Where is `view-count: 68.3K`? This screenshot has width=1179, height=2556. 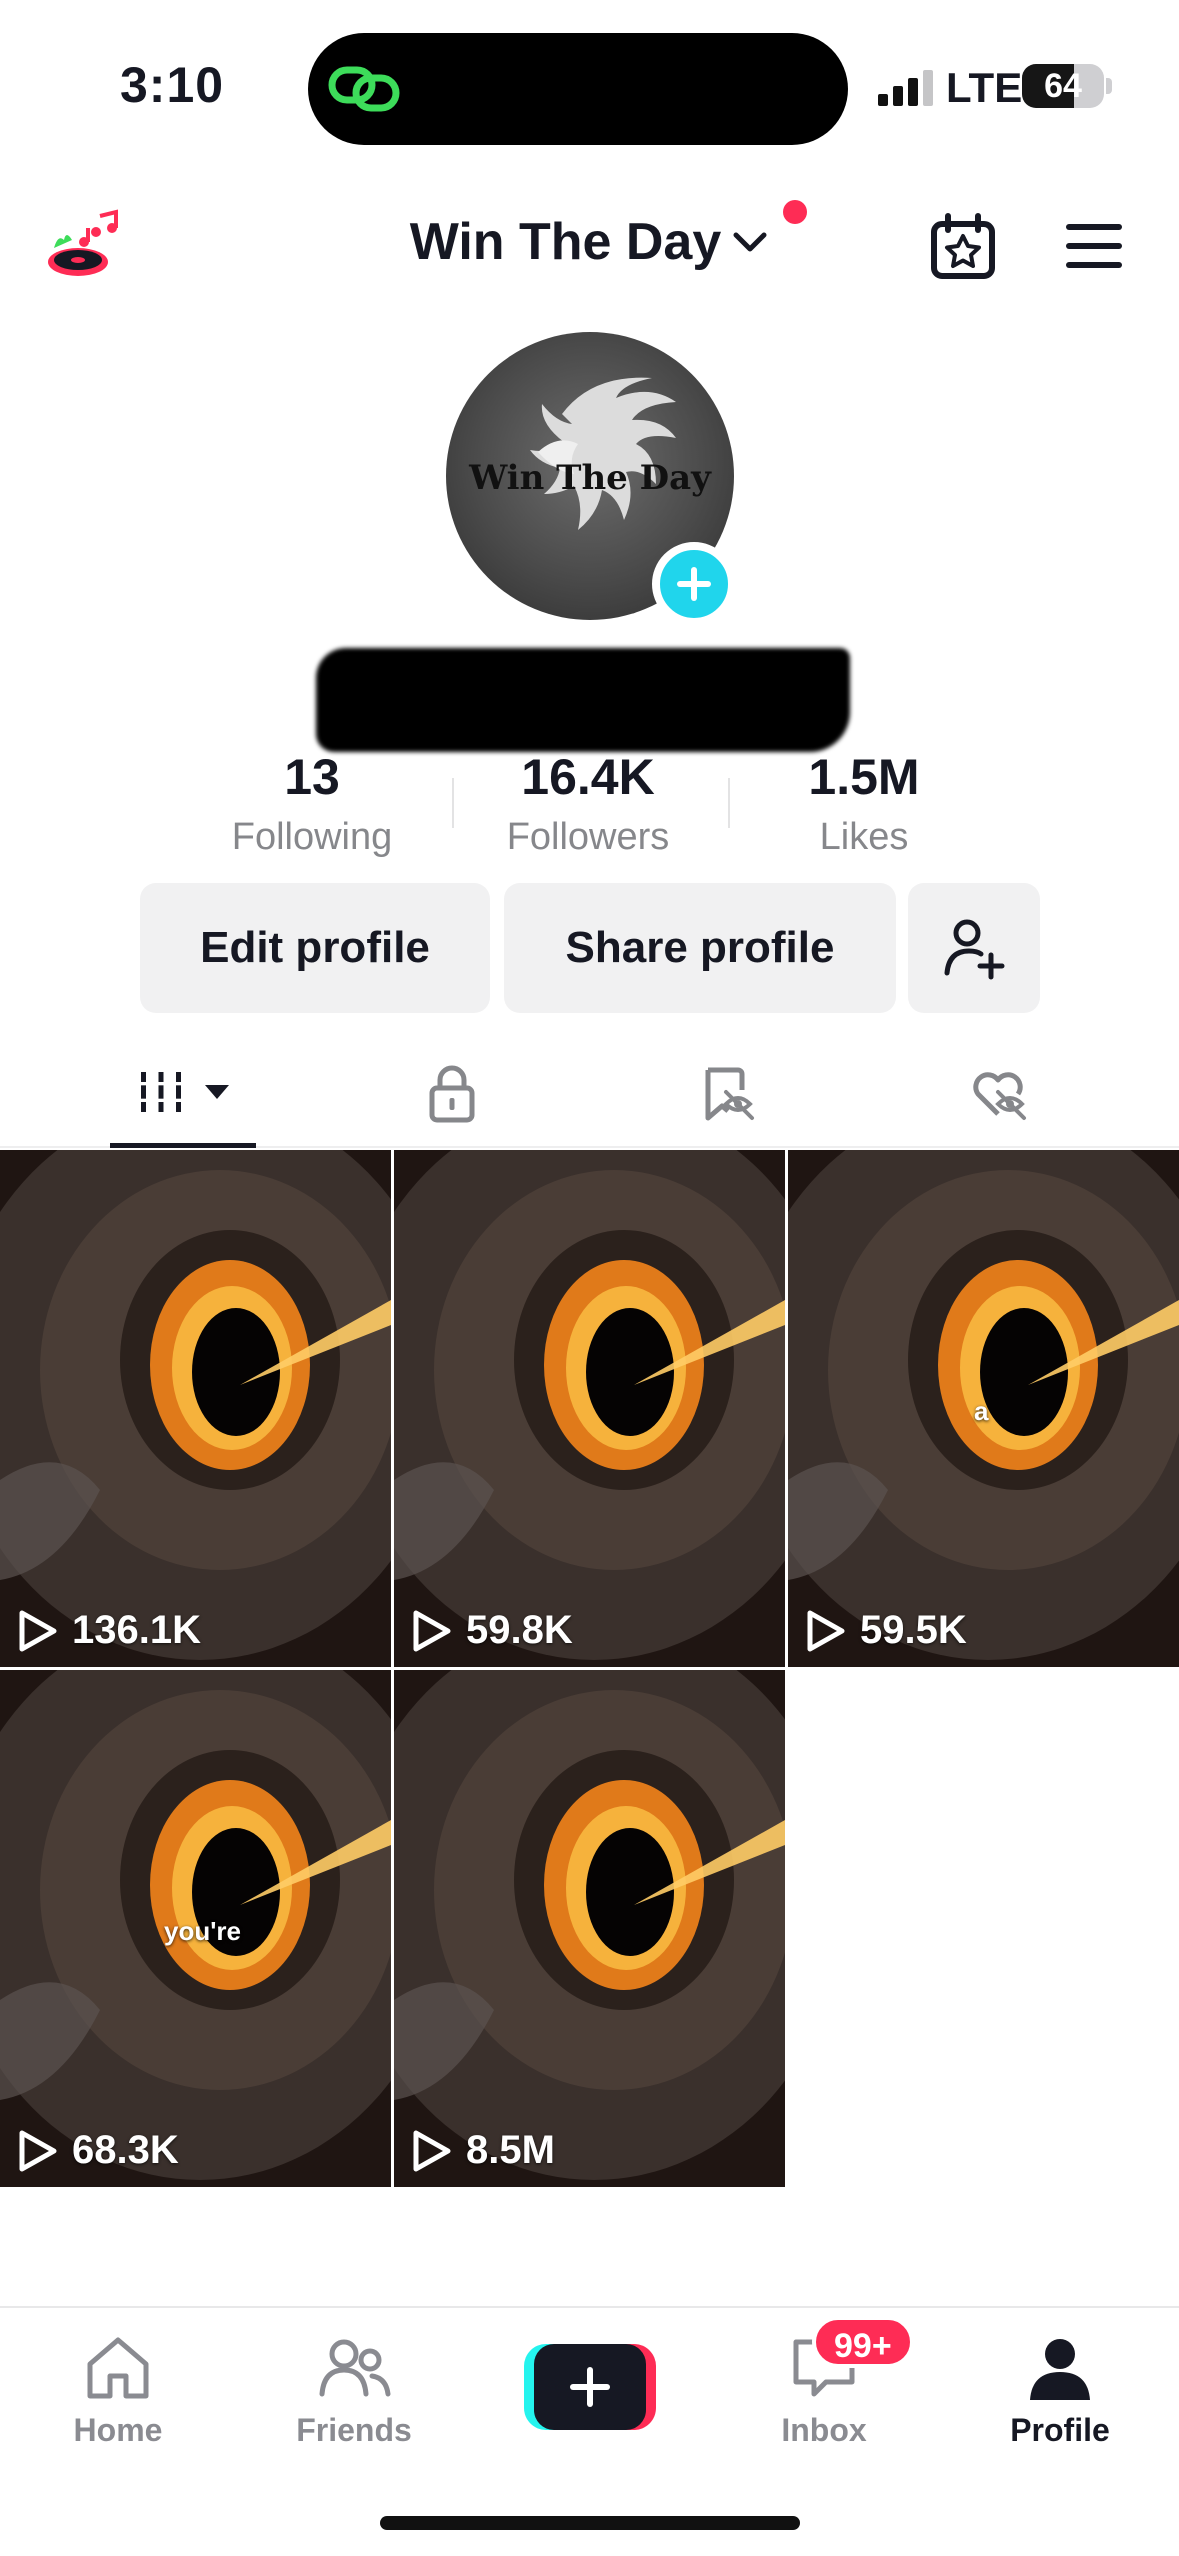
view-count: 68.3K is located at coordinates (98, 2150).